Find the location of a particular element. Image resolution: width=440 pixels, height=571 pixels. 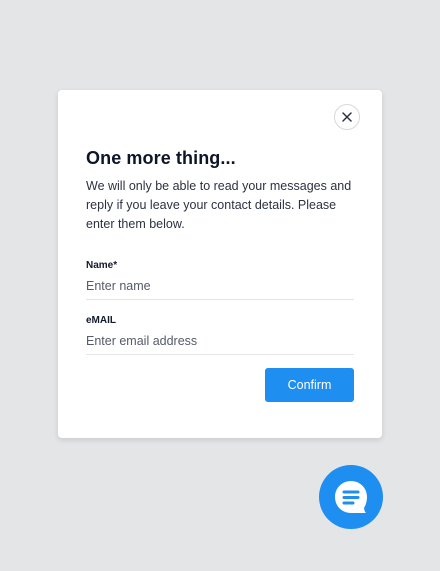

close-icon is located at coordinates (347, 117).